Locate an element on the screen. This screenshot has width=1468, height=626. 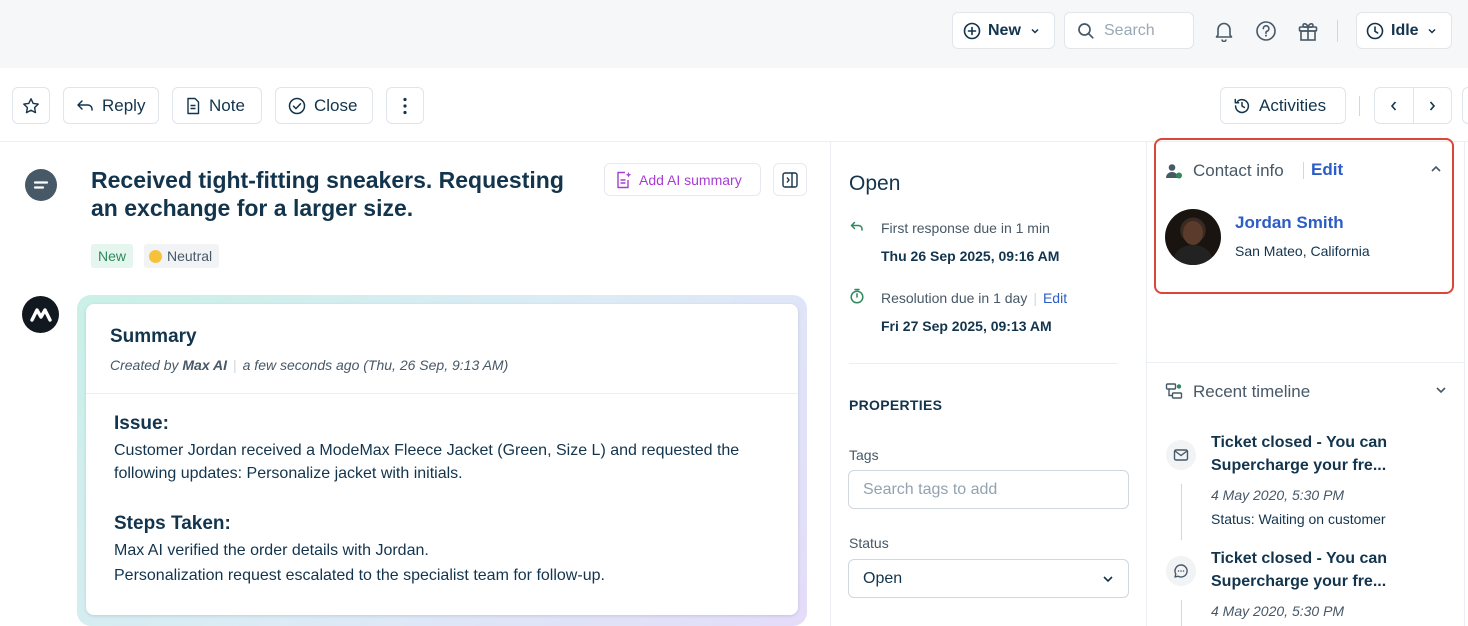
timeline-item-status: Status: Waiting on customer is located at coordinates (1298, 519).